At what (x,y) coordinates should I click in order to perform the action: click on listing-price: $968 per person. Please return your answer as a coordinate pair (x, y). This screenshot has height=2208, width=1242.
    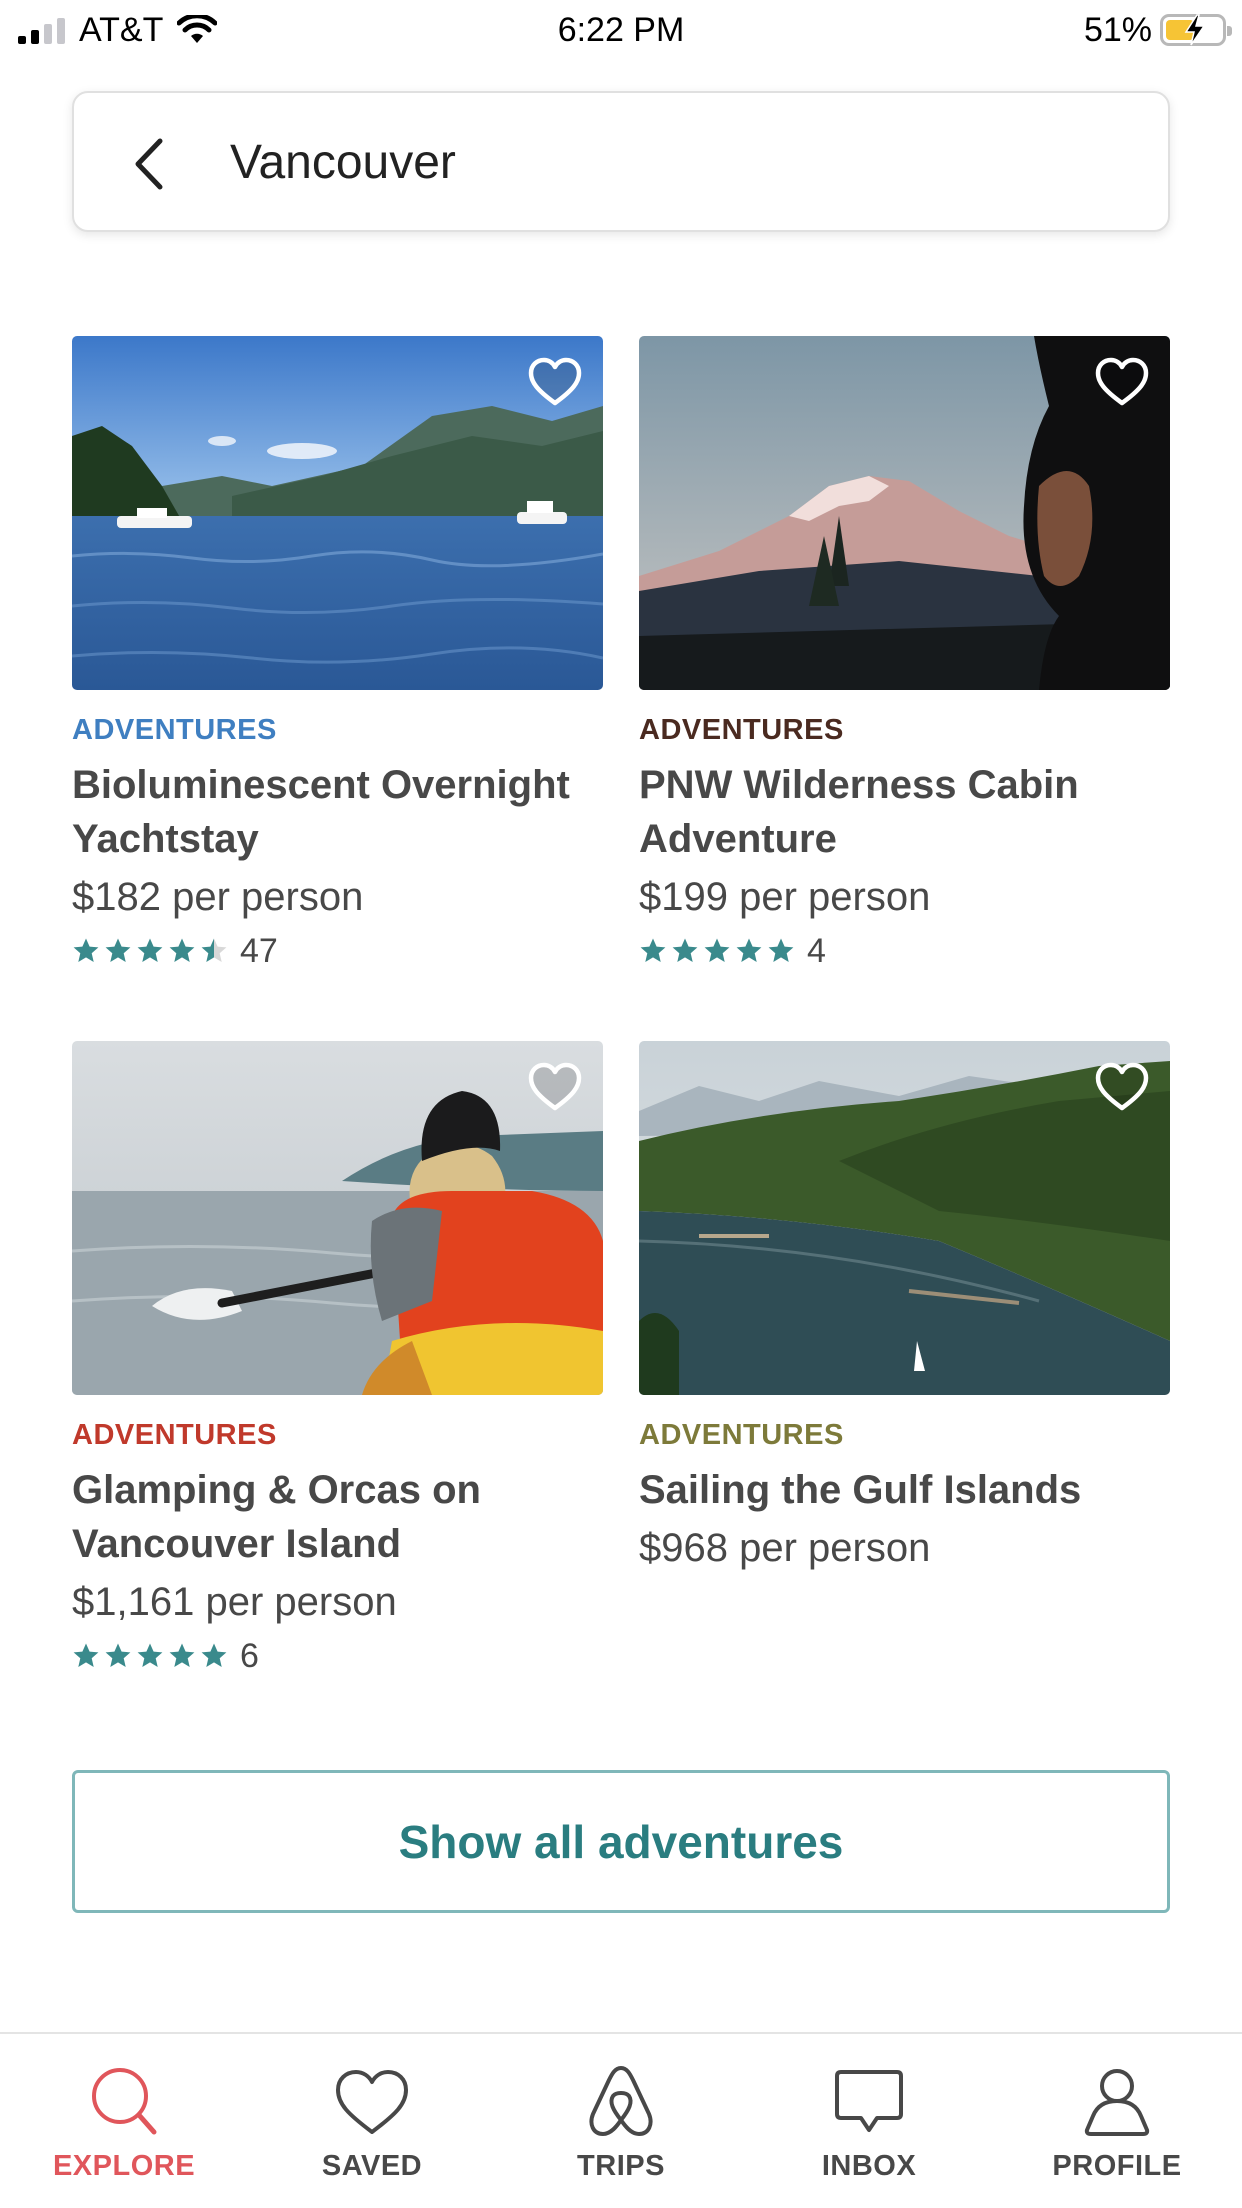
    Looking at the image, I should click on (785, 1548).